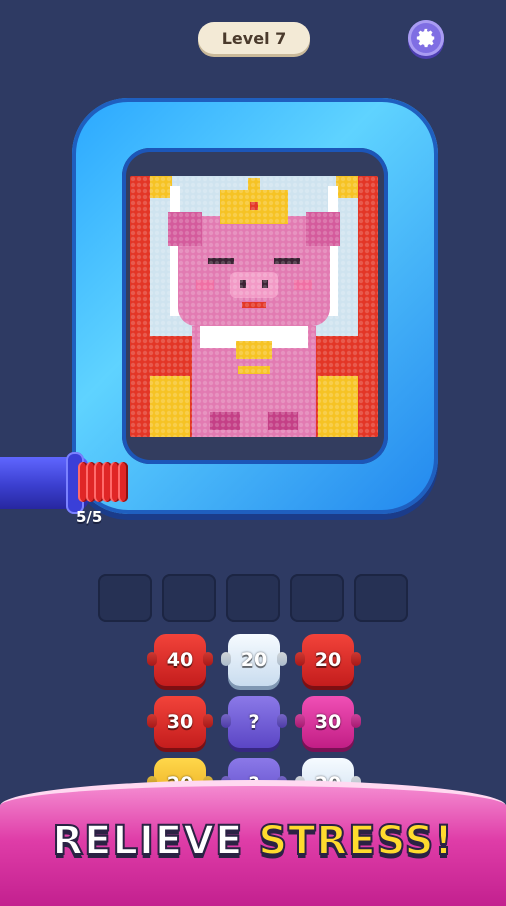 The width and height of the screenshot is (506, 906). Describe the element at coordinates (254, 306) in the screenshot. I see `pixel-art-picture` at that location.